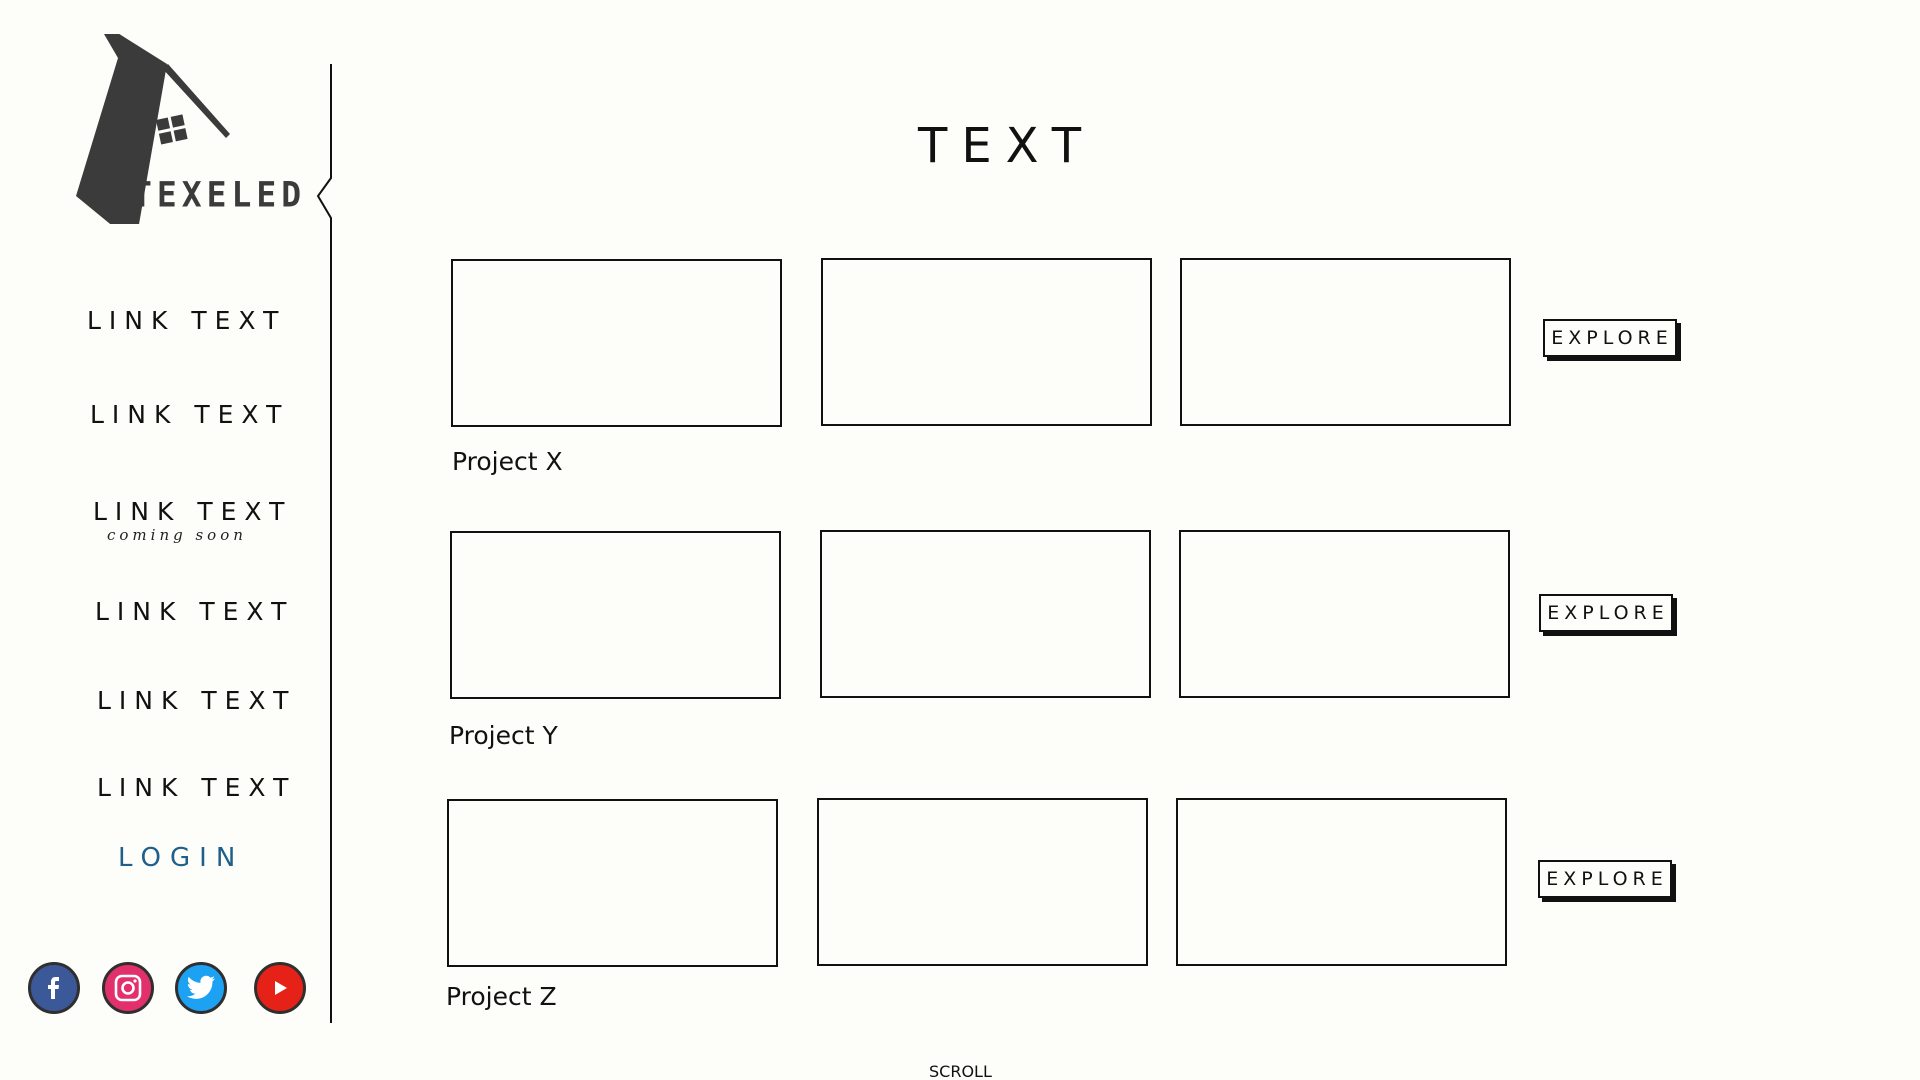 This screenshot has height=1080, width=1920. What do you see at coordinates (507, 461) in the screenshot?
I see `project-x-title: Project X` at bounding box center [507, 461].